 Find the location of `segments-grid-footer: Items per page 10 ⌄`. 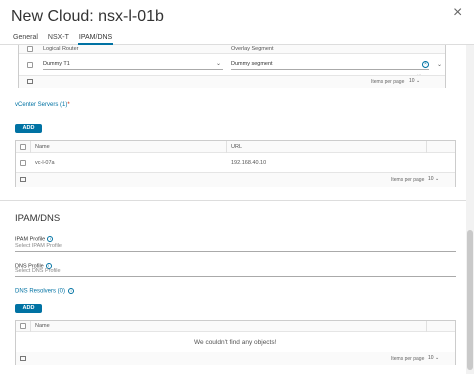

segments-grid-footer: Items per page 10 ⌄ is located at coordinates (232, 82).